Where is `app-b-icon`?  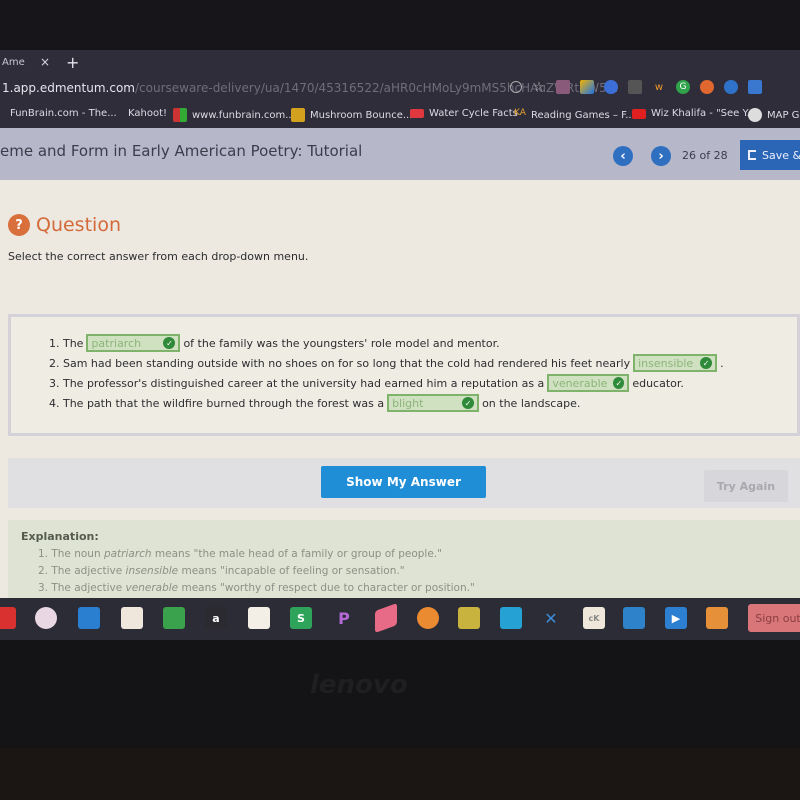 app-b-icon is located at coordinates (511, 618).